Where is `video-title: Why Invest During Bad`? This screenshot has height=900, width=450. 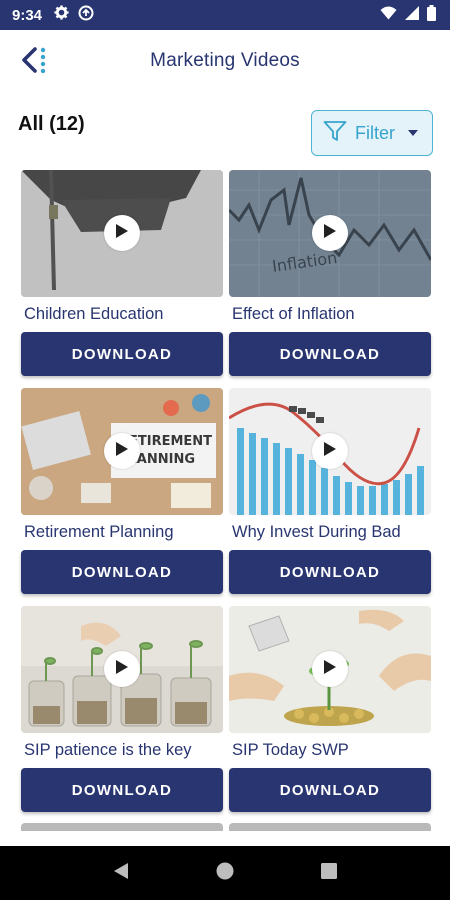 video-title: Why Invest During Bad is located at coordinates (316, 532).